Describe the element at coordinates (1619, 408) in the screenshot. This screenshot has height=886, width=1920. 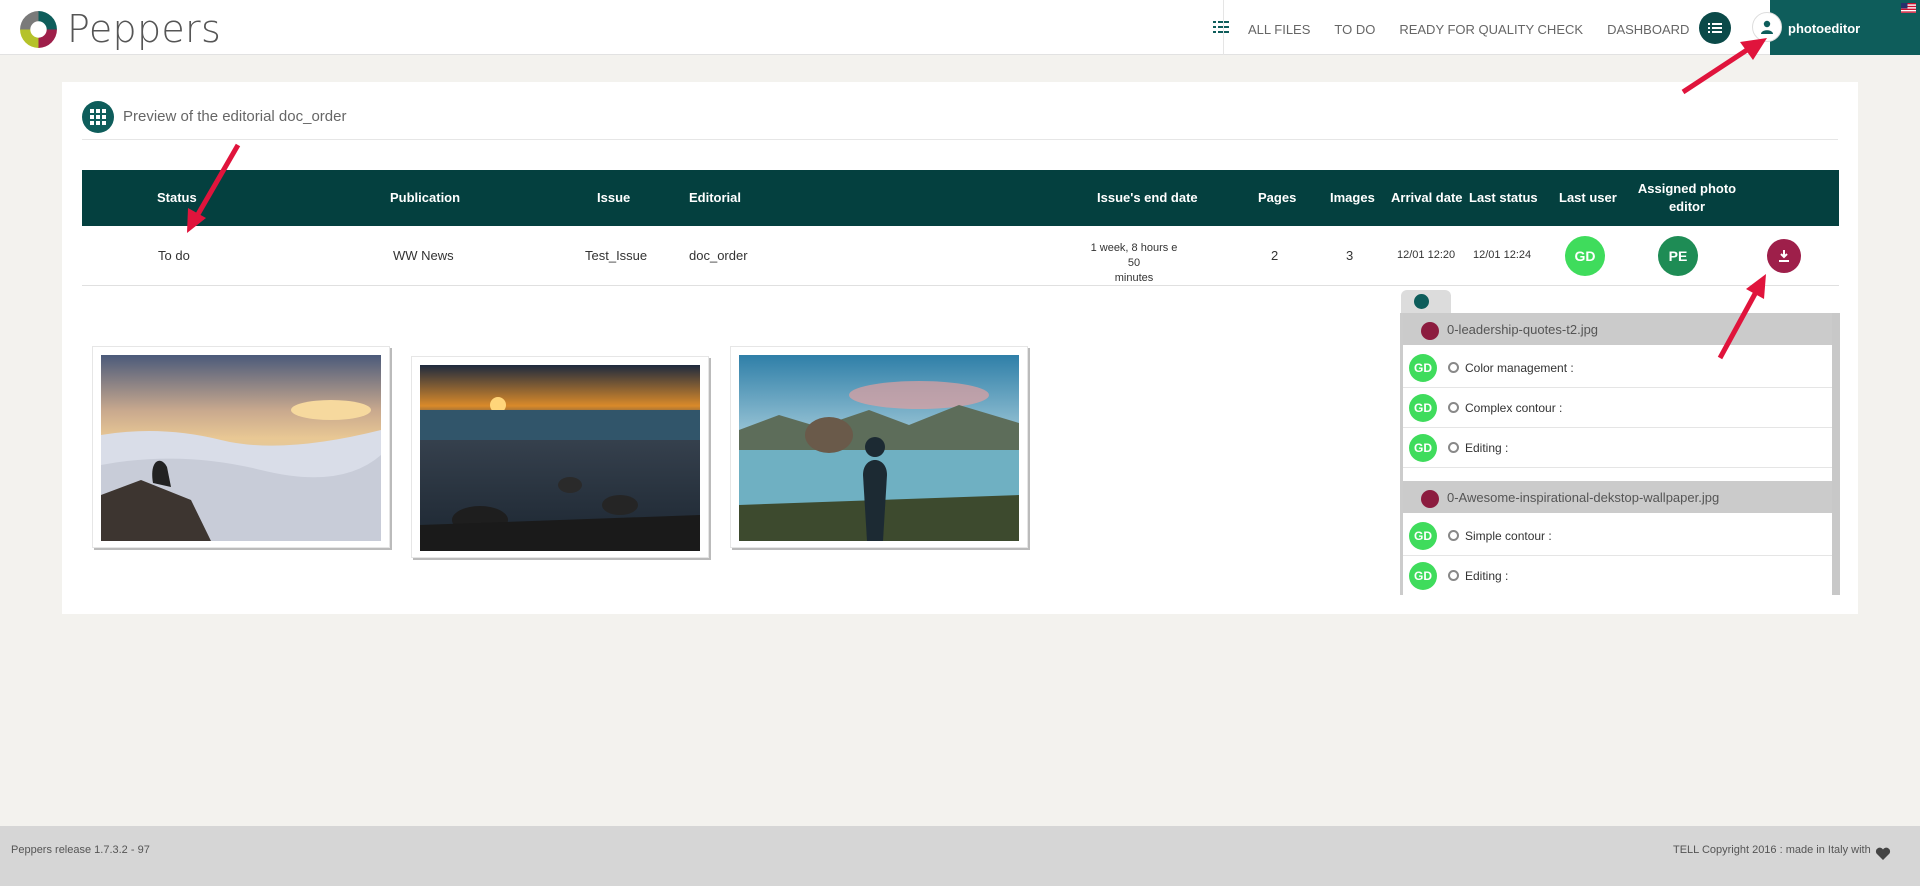
I see `task-row: GD Complex contour :` at that location.